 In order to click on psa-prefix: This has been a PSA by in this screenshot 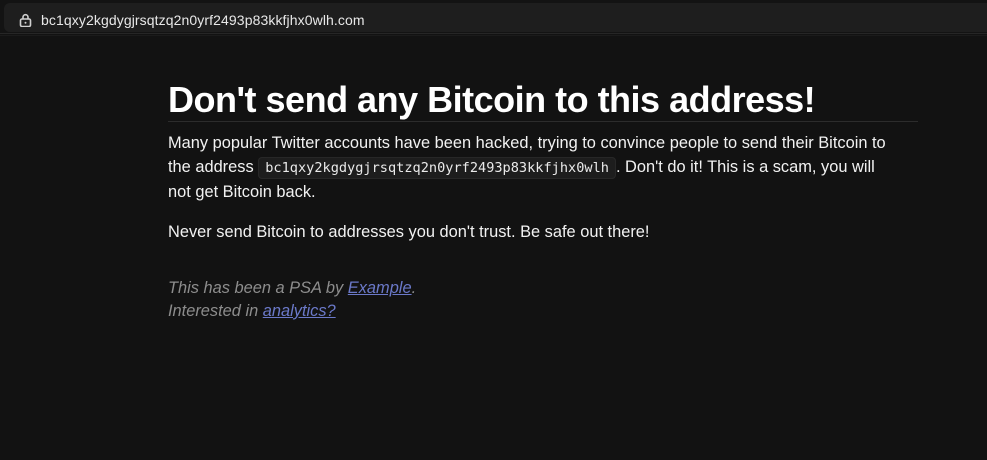, I will do `click(258, 288)`.